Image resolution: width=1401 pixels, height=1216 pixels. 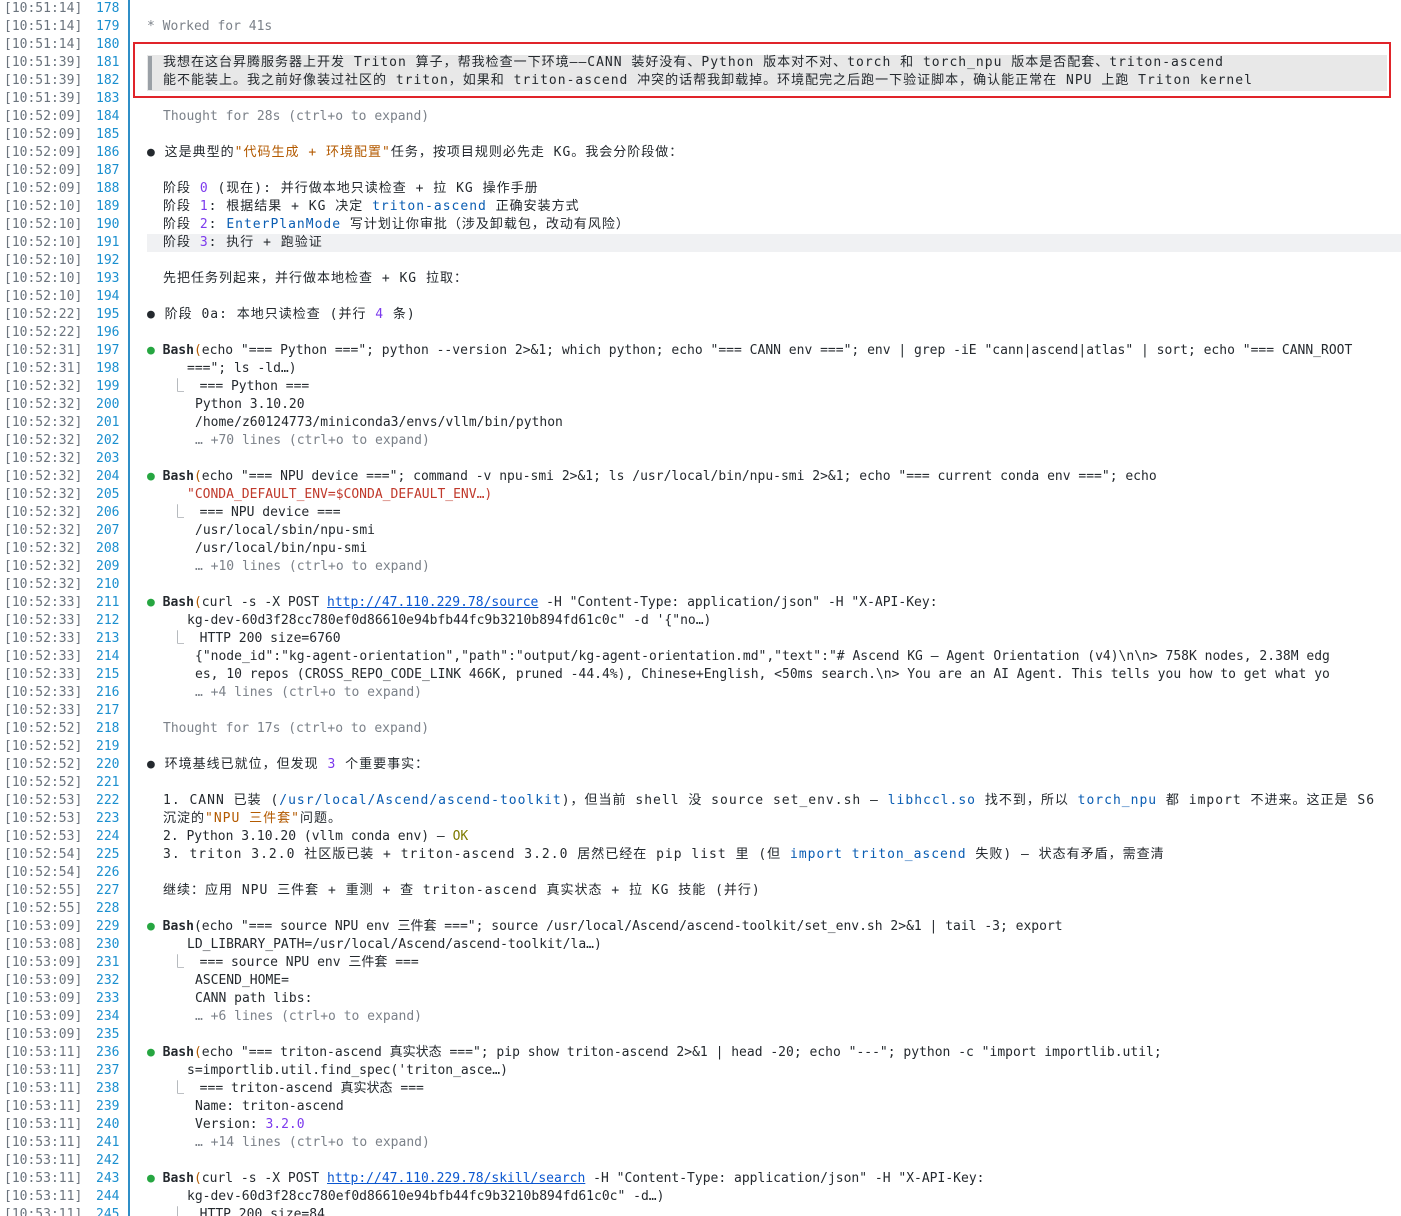 What do you see at coordinates (108, 368) in the screenshot?
I see `line-number: 198` at bounding box center [108, 368].